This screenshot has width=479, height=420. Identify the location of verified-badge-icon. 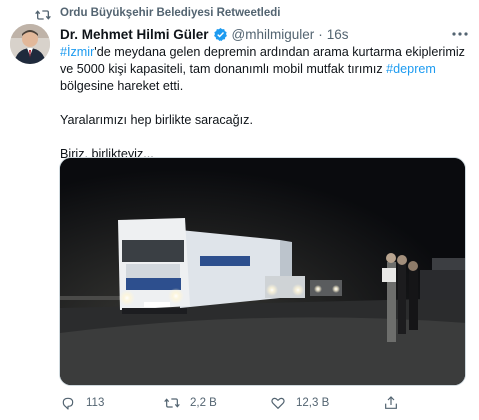
(220, 34).